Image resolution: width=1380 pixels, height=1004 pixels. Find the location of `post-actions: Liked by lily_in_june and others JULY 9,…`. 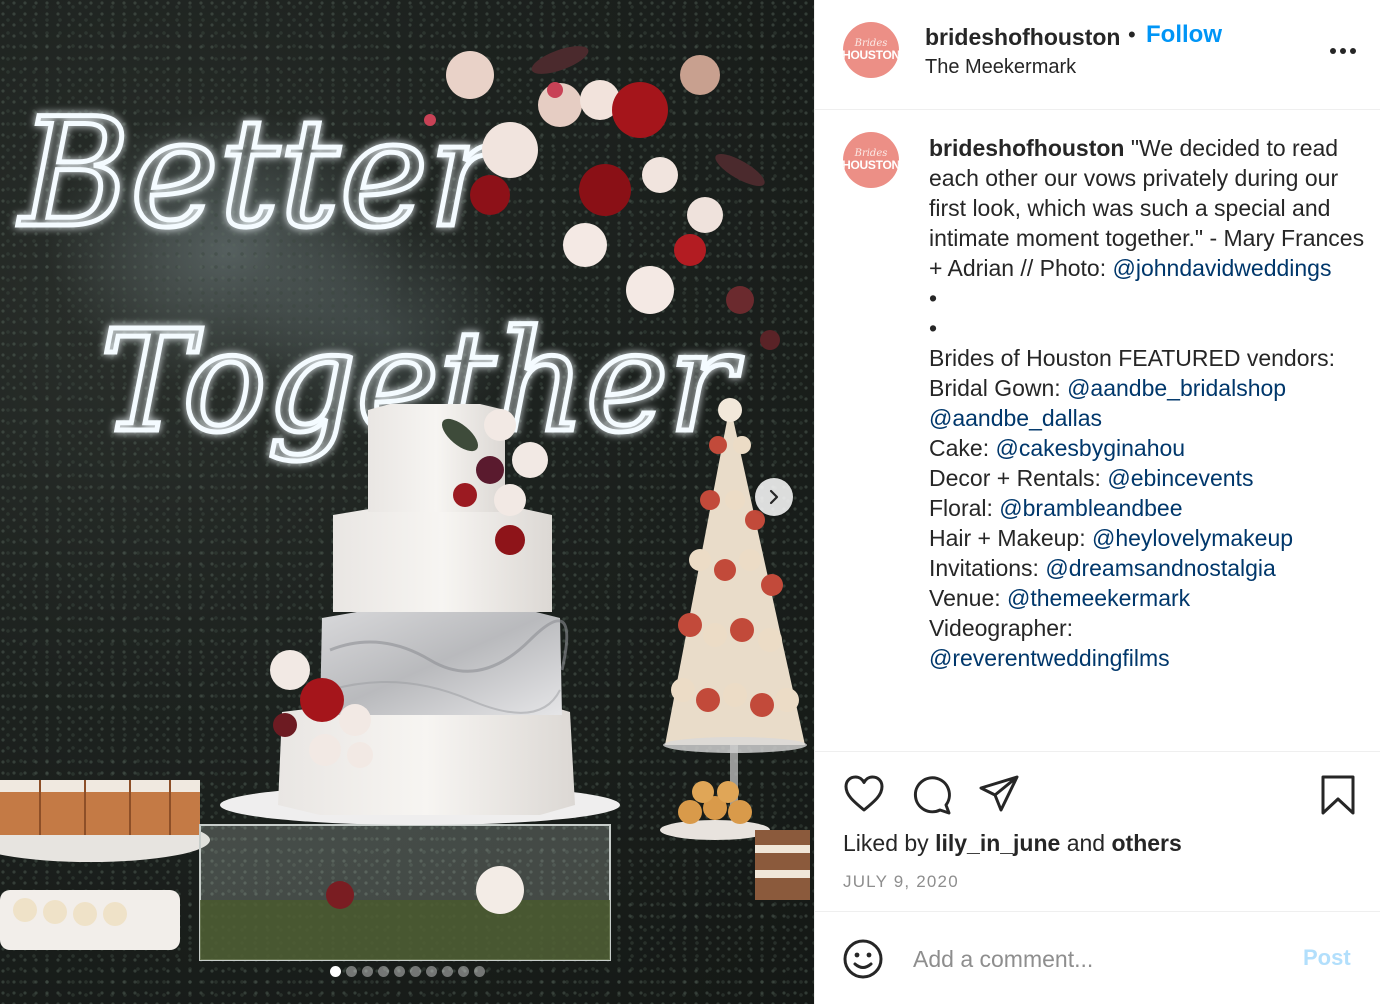

post-actions: Liked by lily_in_june and others JULY 9,… is located at coordinates (1097, 832).